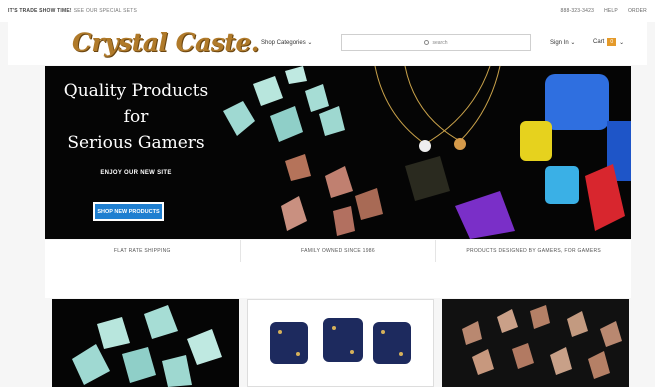  I want to click on feature-family-owned: FAMILY OWNED SINCE 1986, so click(337, 251).